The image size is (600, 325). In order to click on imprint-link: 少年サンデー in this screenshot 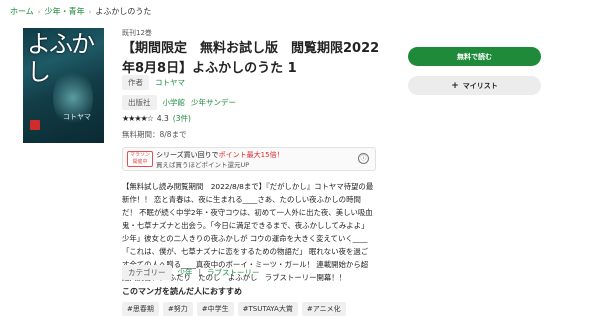, I will do `click(213, 102)`.